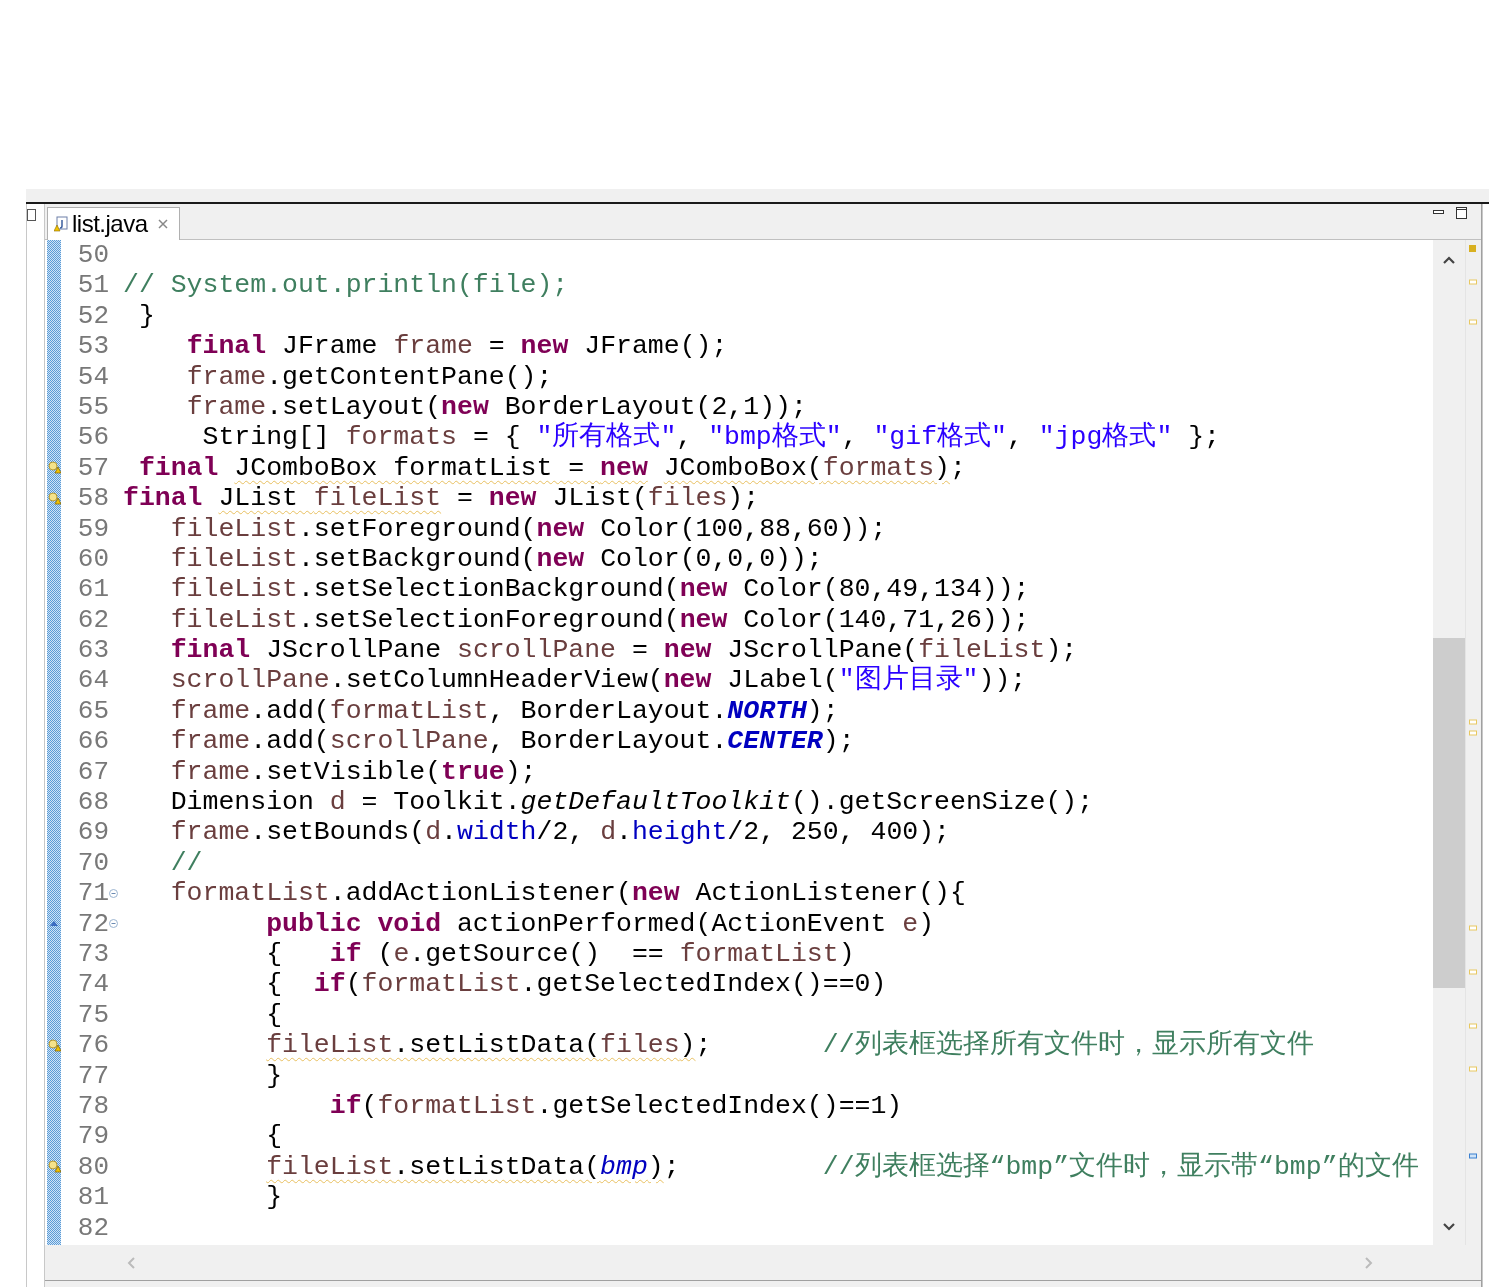  Describe the element at coordinates (61, 224) in the screenshot. I see `java-file-icon` at that location.